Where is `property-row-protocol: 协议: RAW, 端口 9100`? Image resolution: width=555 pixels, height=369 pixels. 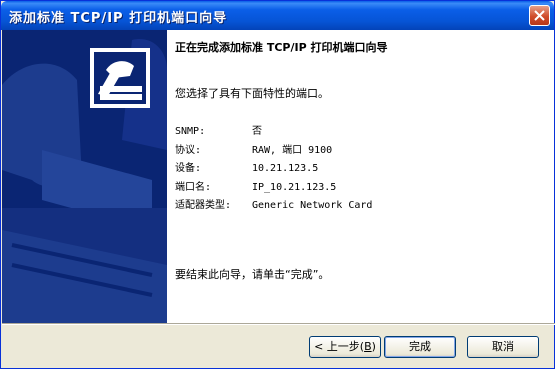 property-row-protocol: 协议: RAW, 端口 9100 is located at coordinates (273, 150).